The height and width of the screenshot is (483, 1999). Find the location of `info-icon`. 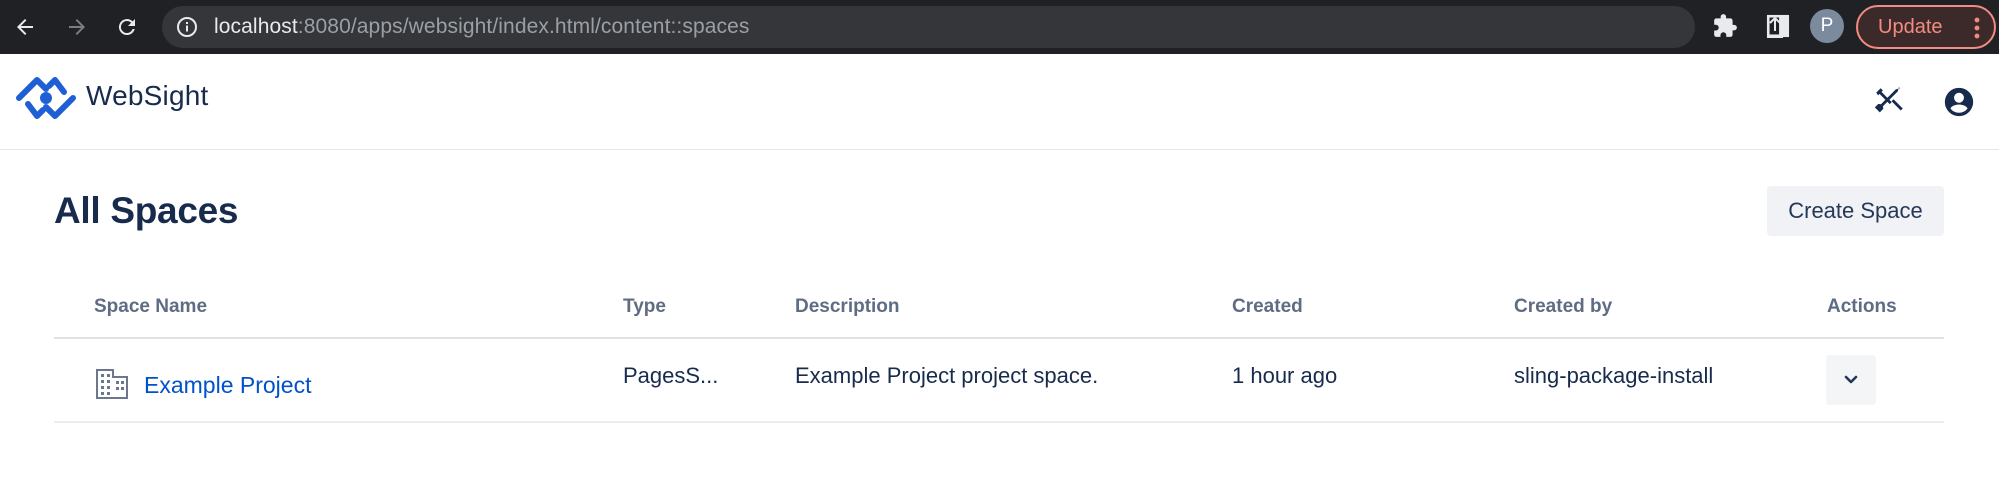

info-icon is located at coordinates (187, 27).